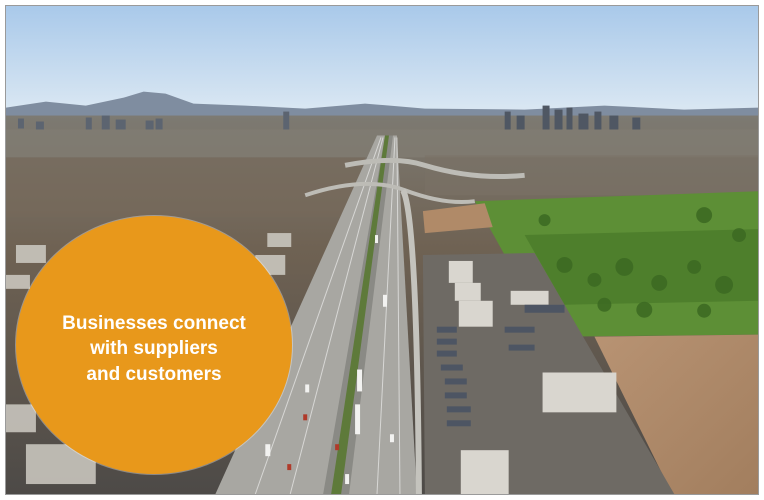 The width and height of the screenshot is (764, 500). I want to click on callout-line: and customers, so click(154, 374).